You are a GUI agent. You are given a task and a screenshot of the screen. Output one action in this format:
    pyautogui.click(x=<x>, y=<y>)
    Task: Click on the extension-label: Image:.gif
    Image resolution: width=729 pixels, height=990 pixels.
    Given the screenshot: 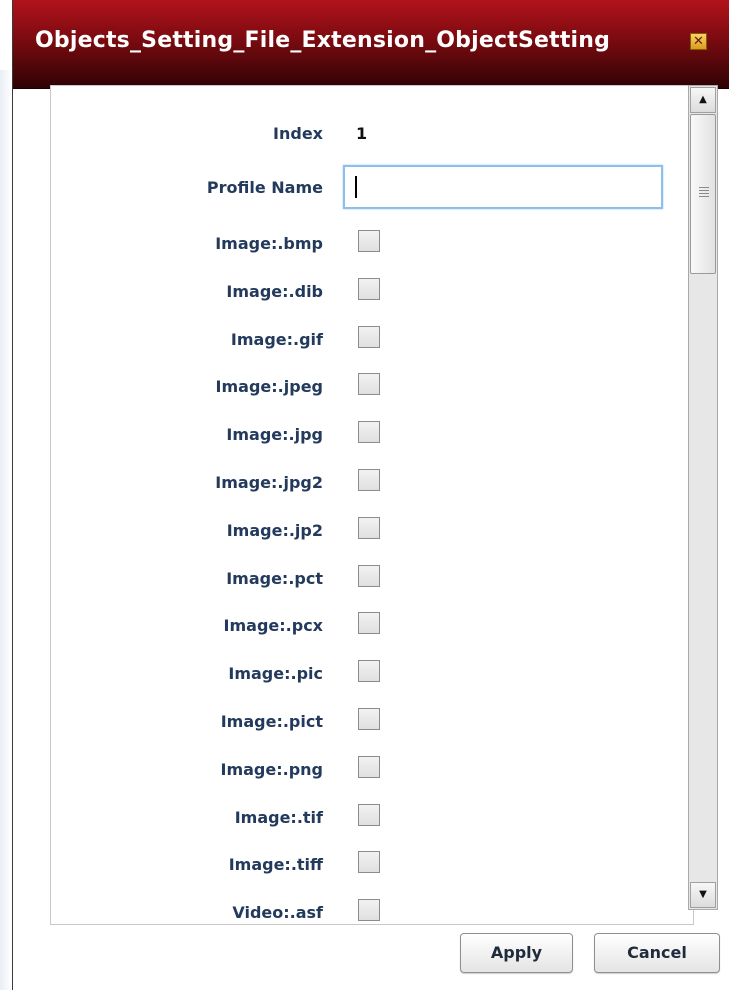 What is the action you would take?
    pyautogui.click(x=276, y=339)
    